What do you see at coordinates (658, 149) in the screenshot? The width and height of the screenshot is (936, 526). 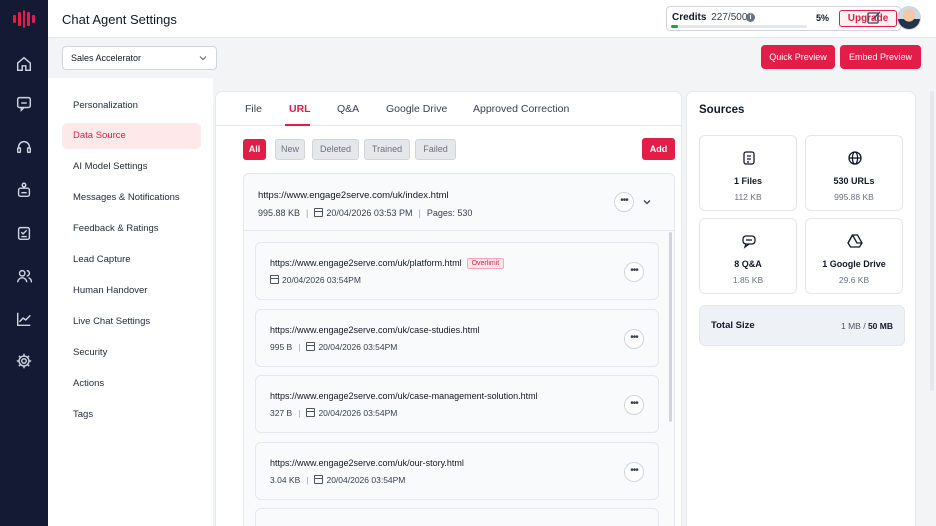 I see `add-url-button: Add` at bounding box center [658, 149].